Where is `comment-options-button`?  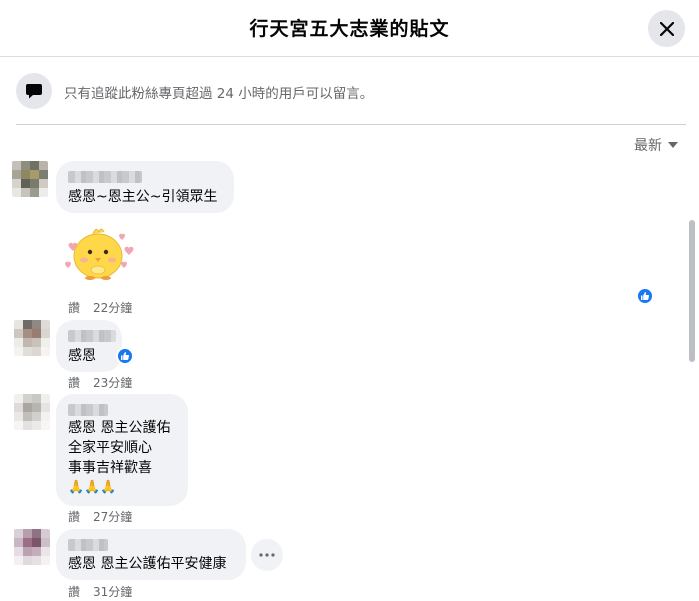 comment-options-button is located at coordinates (267, 555).